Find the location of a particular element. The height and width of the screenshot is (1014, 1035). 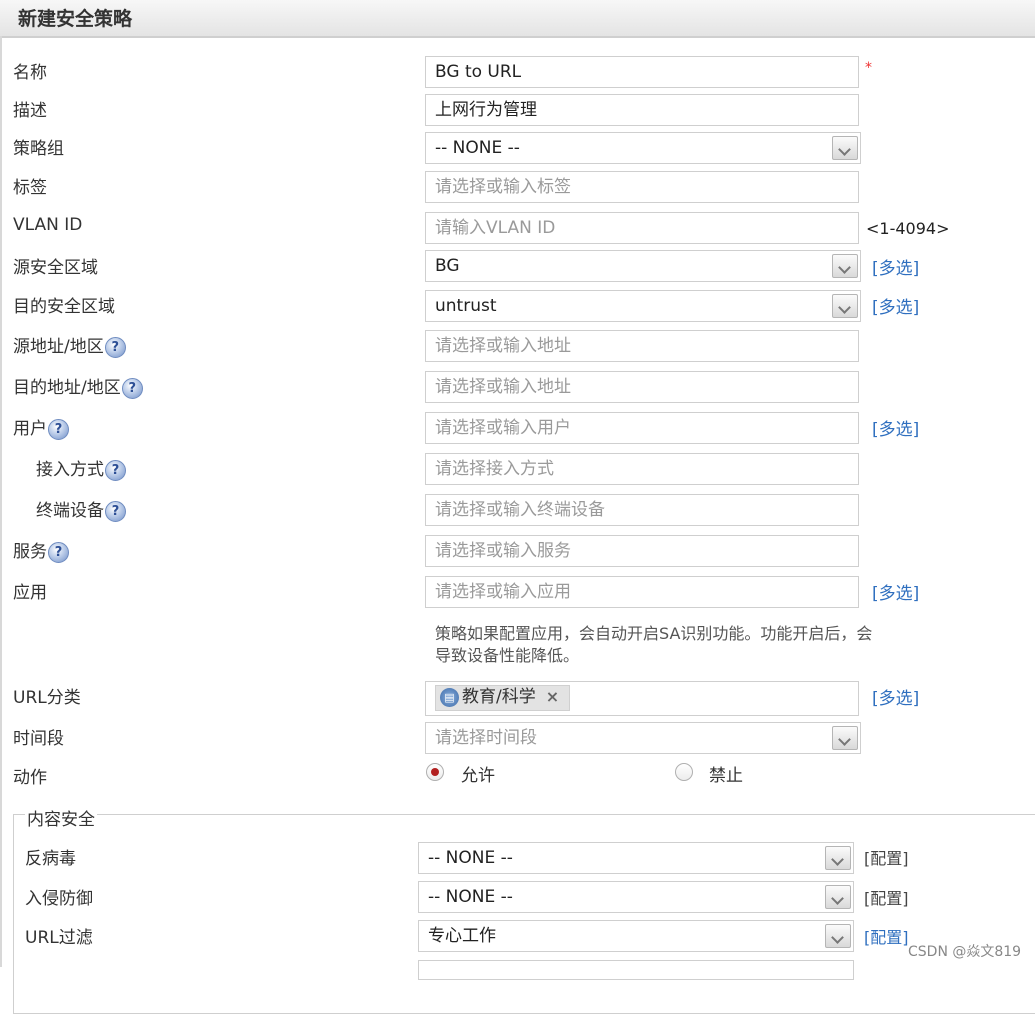

dialog-title: 新建安全策略 is located at coordinates (75, 19).